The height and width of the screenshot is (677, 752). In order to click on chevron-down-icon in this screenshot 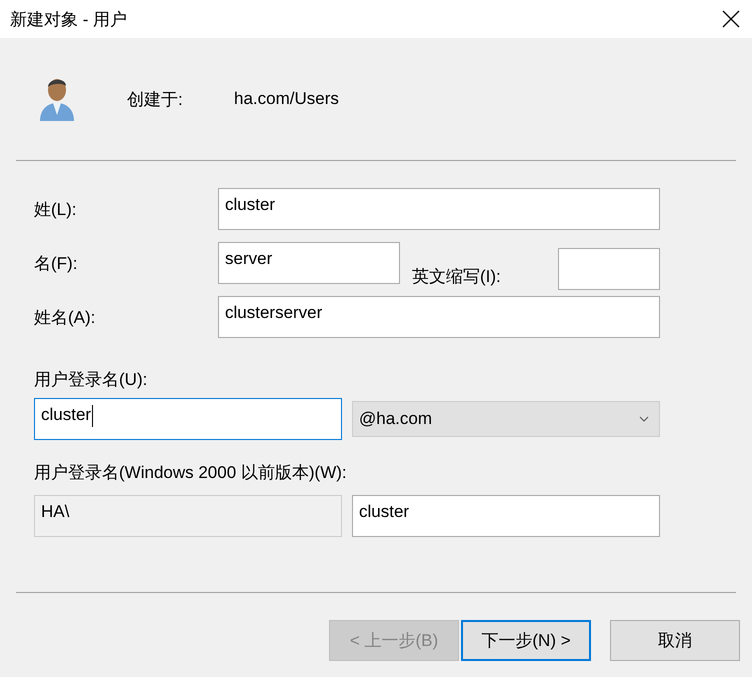, I will do `click(644, 419)`.